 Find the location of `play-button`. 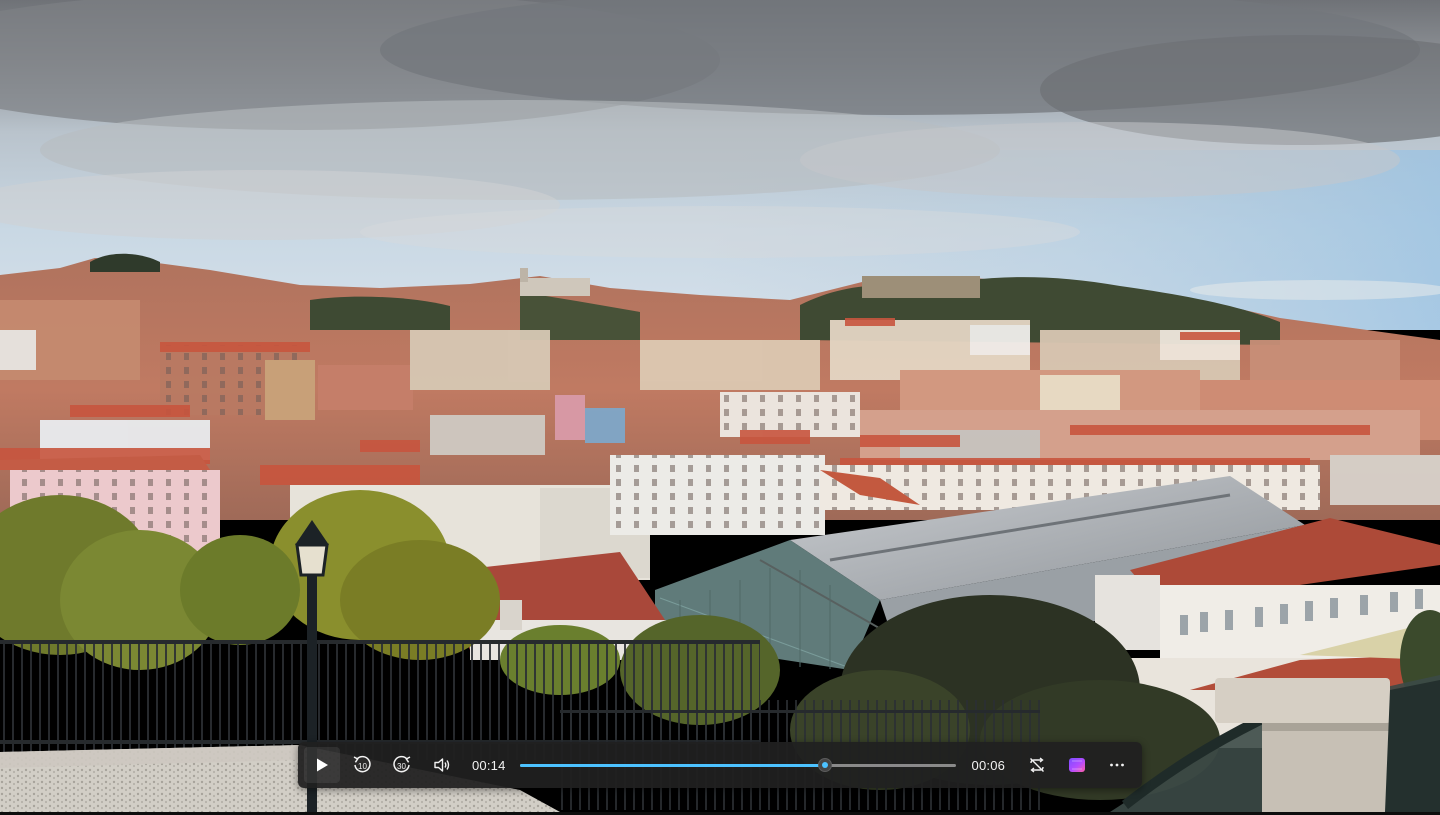

play-button is located at coordinates (322, 765).